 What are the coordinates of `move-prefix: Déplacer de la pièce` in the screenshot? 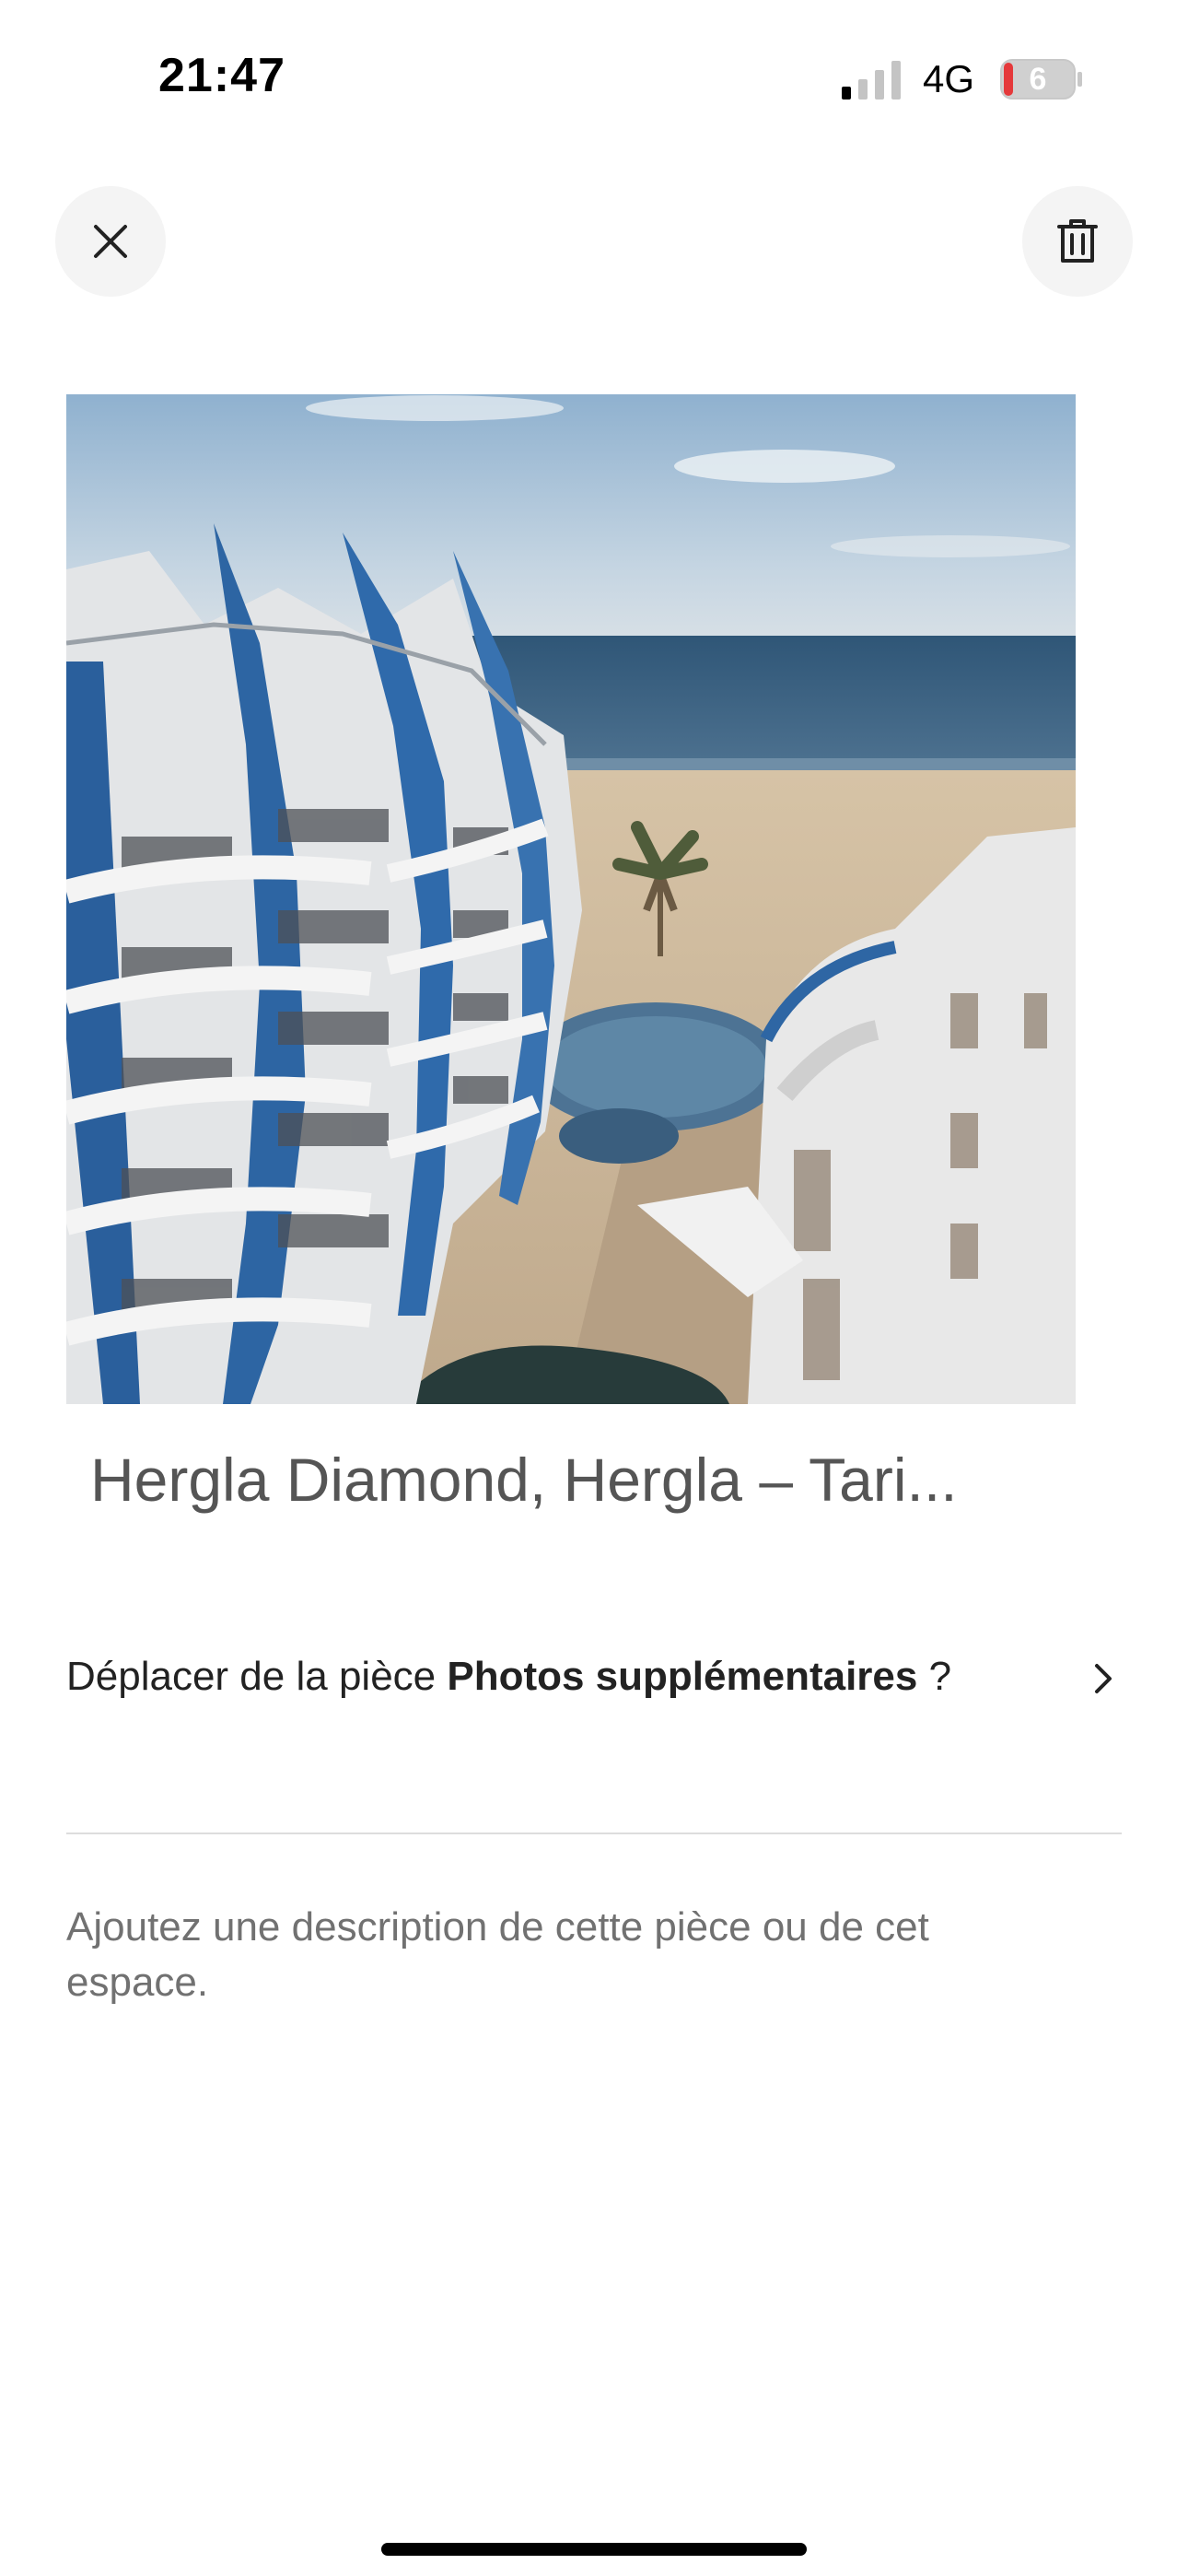 It's located at (257, 1676).